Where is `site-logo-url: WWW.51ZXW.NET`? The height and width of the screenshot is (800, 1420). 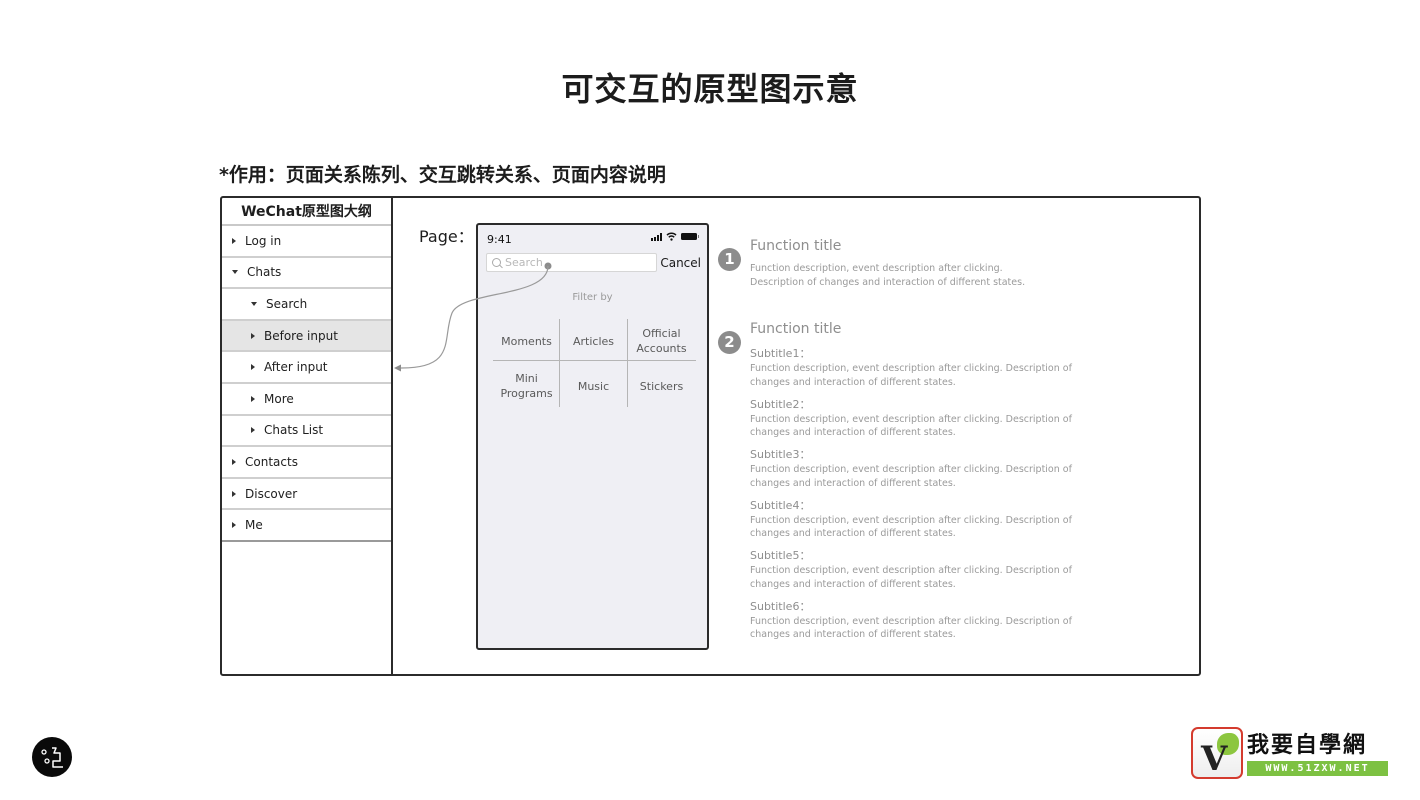
site-logo-url: WWW.51ZXW.NET is located at coordinates (1317, 768).